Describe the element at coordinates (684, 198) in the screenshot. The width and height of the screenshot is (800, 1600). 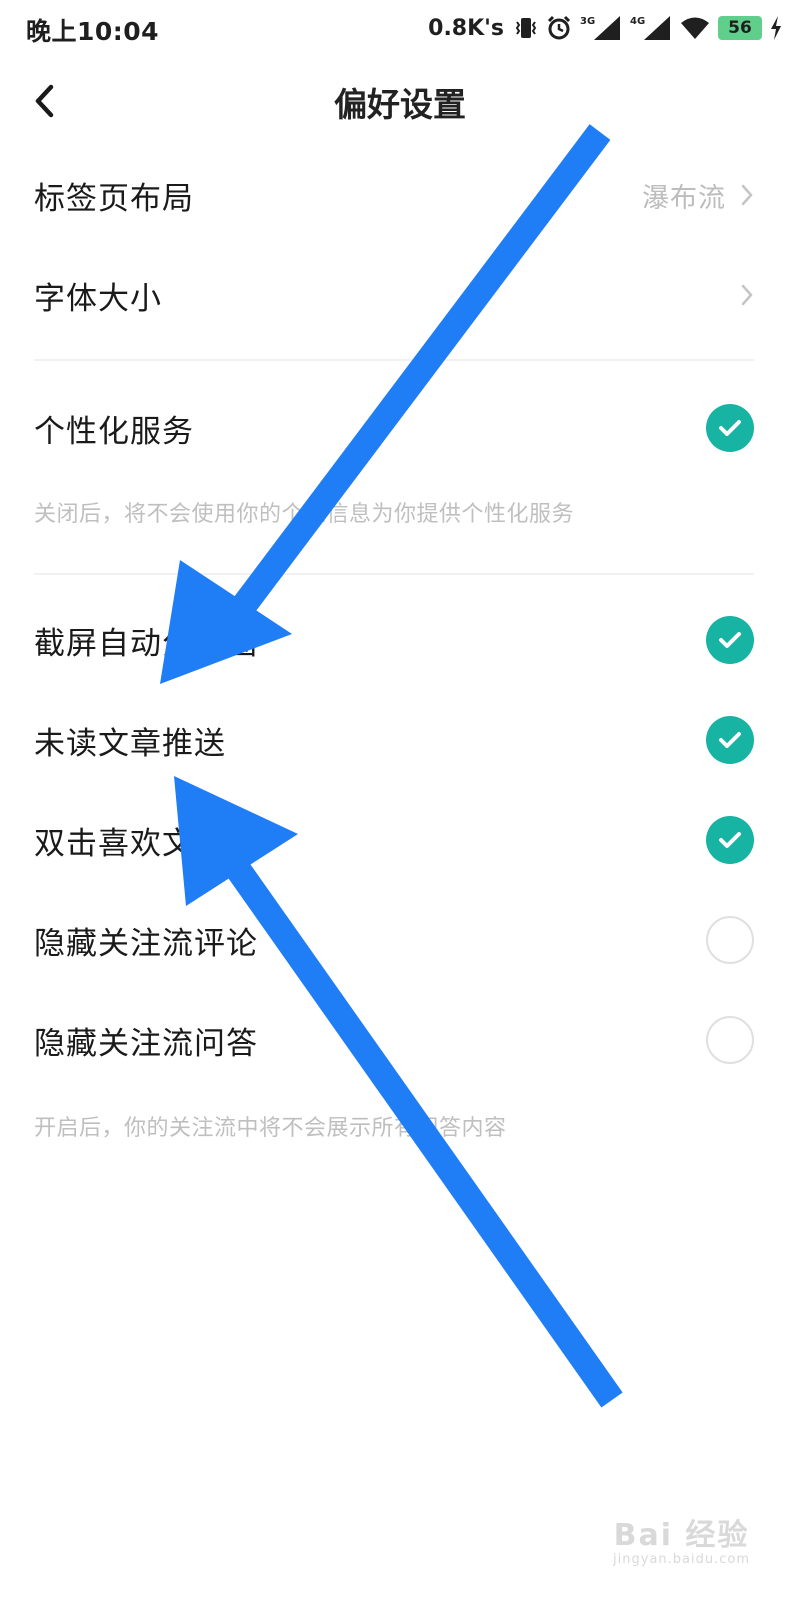
I see `setting-value: 瀑布流` at that location.